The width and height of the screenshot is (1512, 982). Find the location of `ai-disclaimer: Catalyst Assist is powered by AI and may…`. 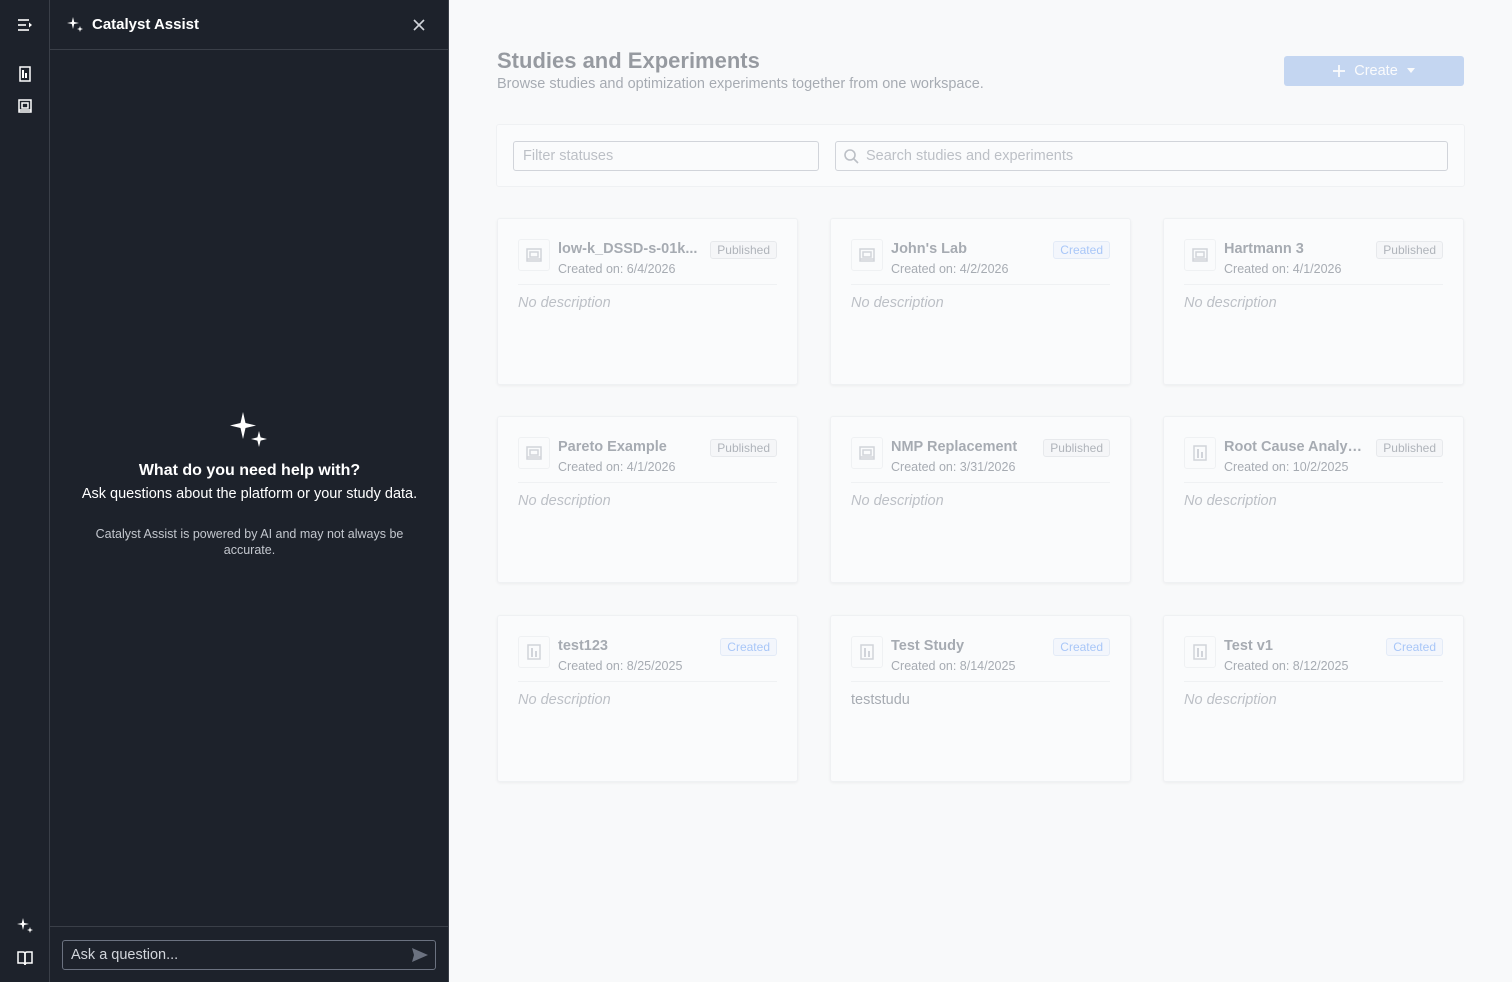

ai-disclaimer: Catalyst Assist is powered by AI and may… is located at coordinates (249, 542).